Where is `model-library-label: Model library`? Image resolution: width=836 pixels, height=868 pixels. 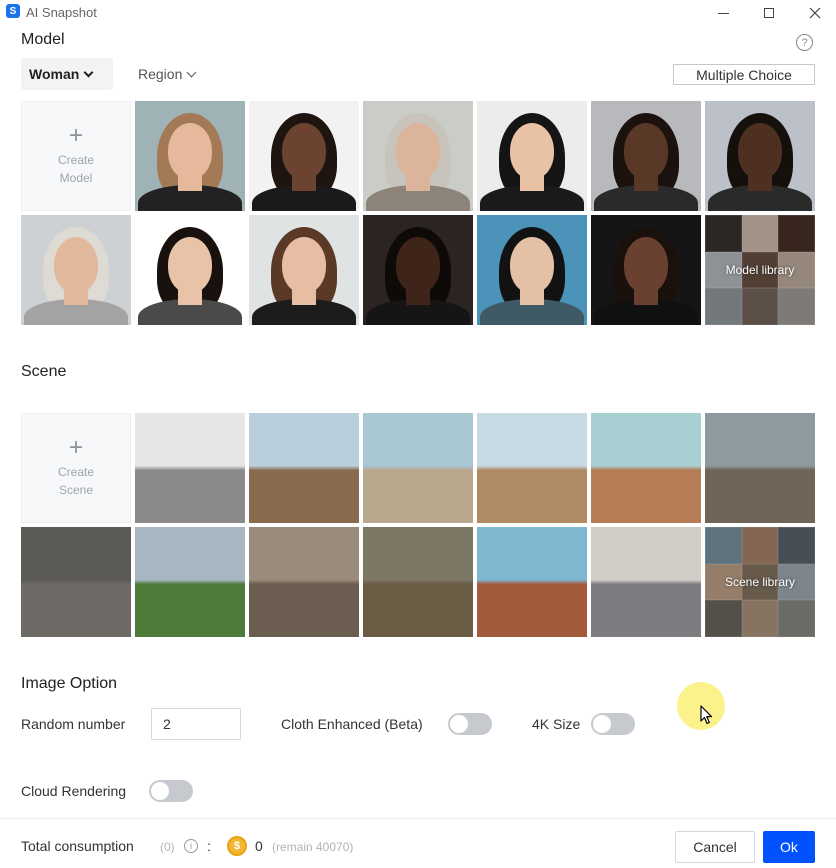 model-library-label: Model library is located at coordinates (760, 270).